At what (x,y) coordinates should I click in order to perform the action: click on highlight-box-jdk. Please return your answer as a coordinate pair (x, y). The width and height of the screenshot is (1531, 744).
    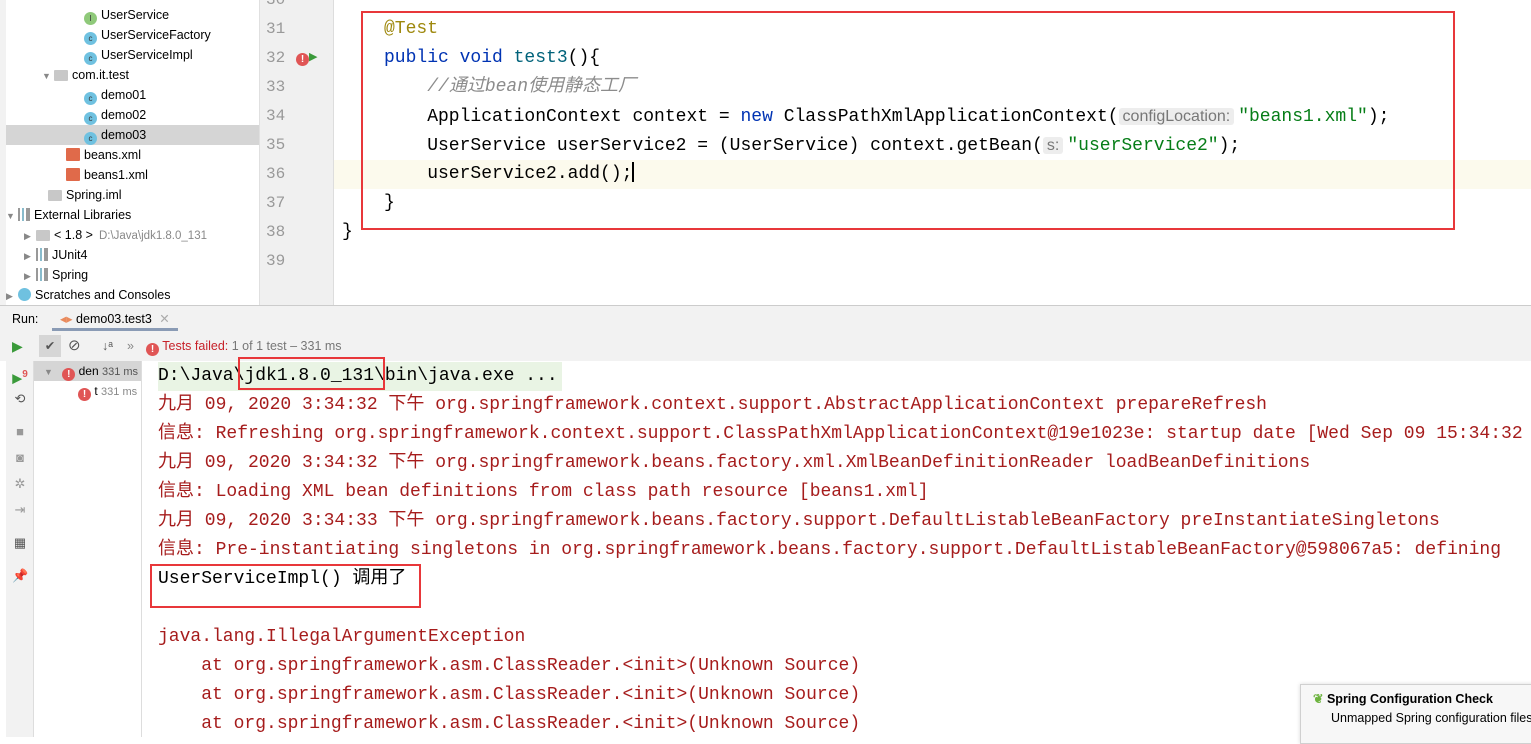
    Looking at the image, I should click on (311, 373).